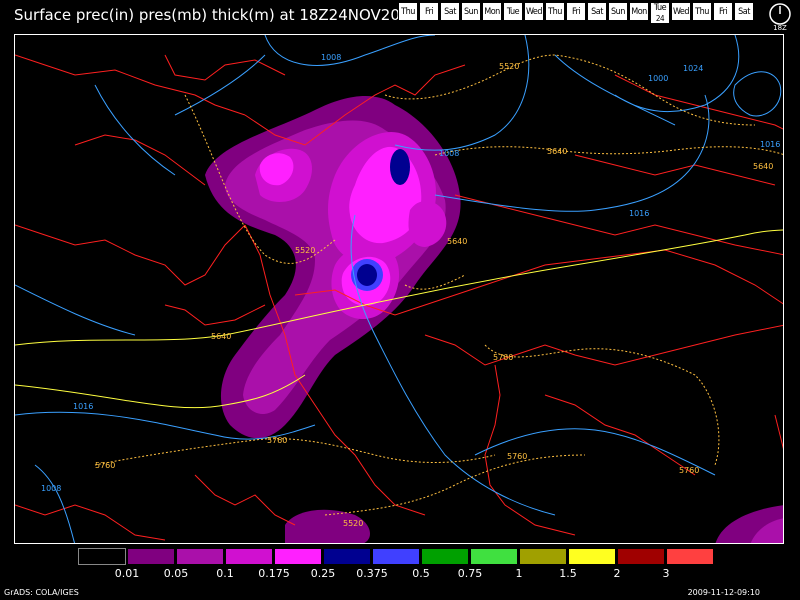  I want to click on precip-color-legend, so click(396, 556).